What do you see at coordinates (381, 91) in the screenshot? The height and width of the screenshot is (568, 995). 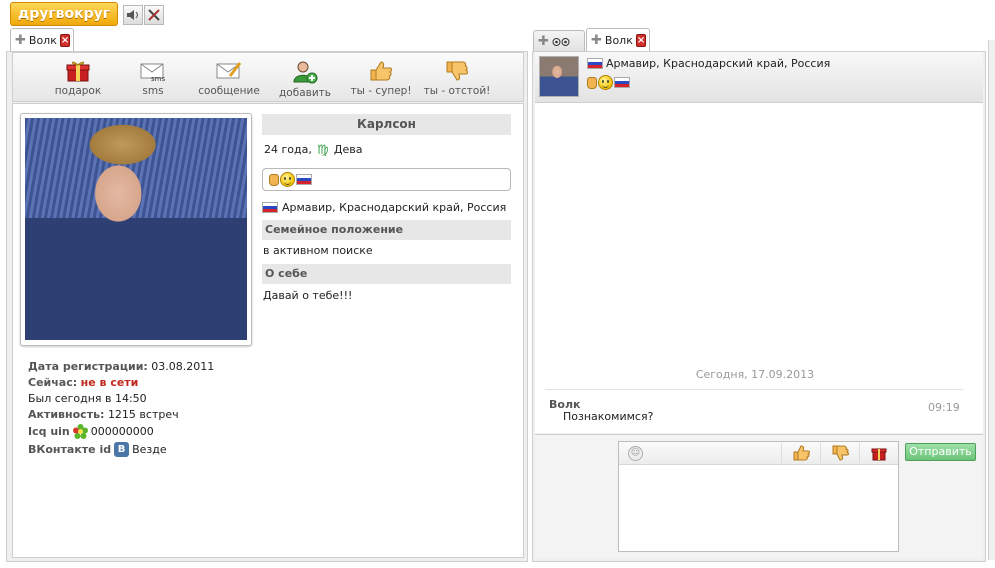 I see `like-label: ты - супер!` at bounding box center [381, 91].